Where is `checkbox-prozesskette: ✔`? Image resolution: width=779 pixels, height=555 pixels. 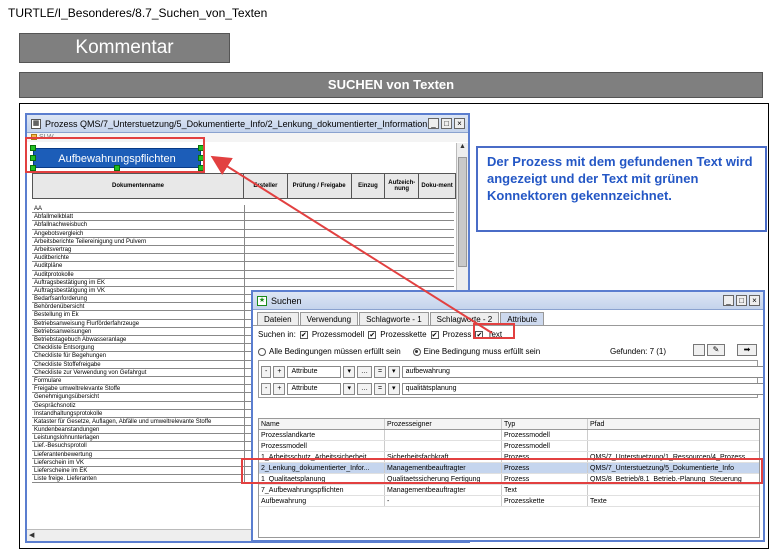
checkbox-prozesskette: ✔ is located at coordinates (372, 334).